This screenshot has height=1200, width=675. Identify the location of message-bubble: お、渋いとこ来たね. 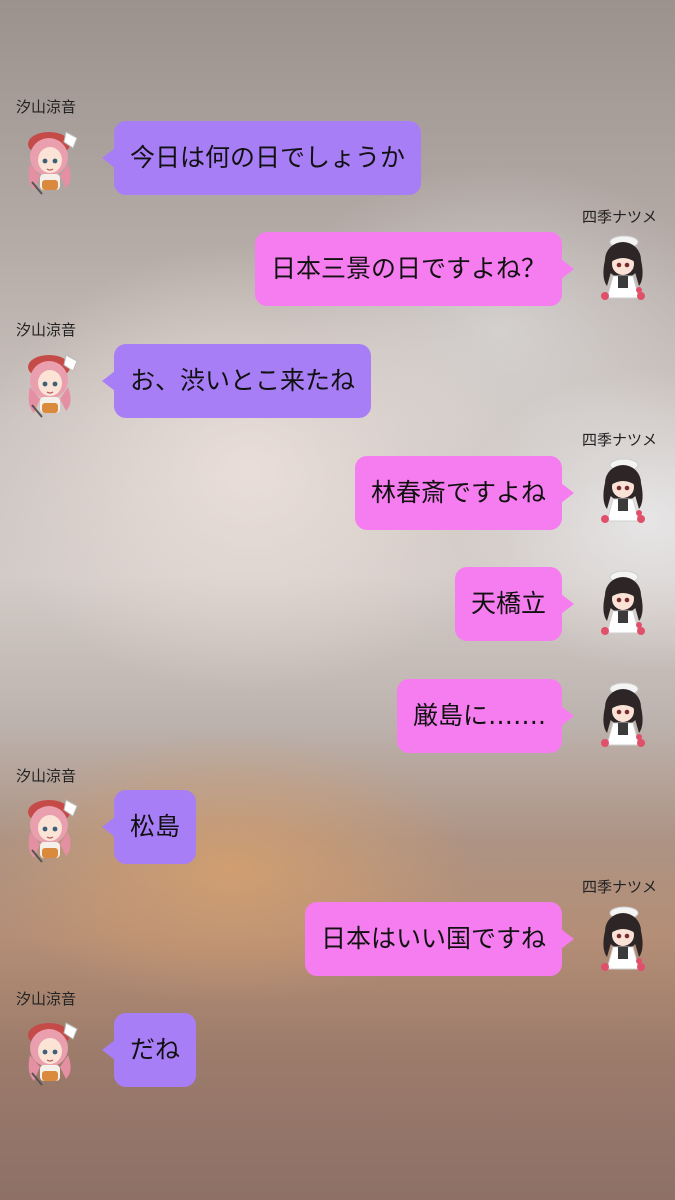
(236, 381).